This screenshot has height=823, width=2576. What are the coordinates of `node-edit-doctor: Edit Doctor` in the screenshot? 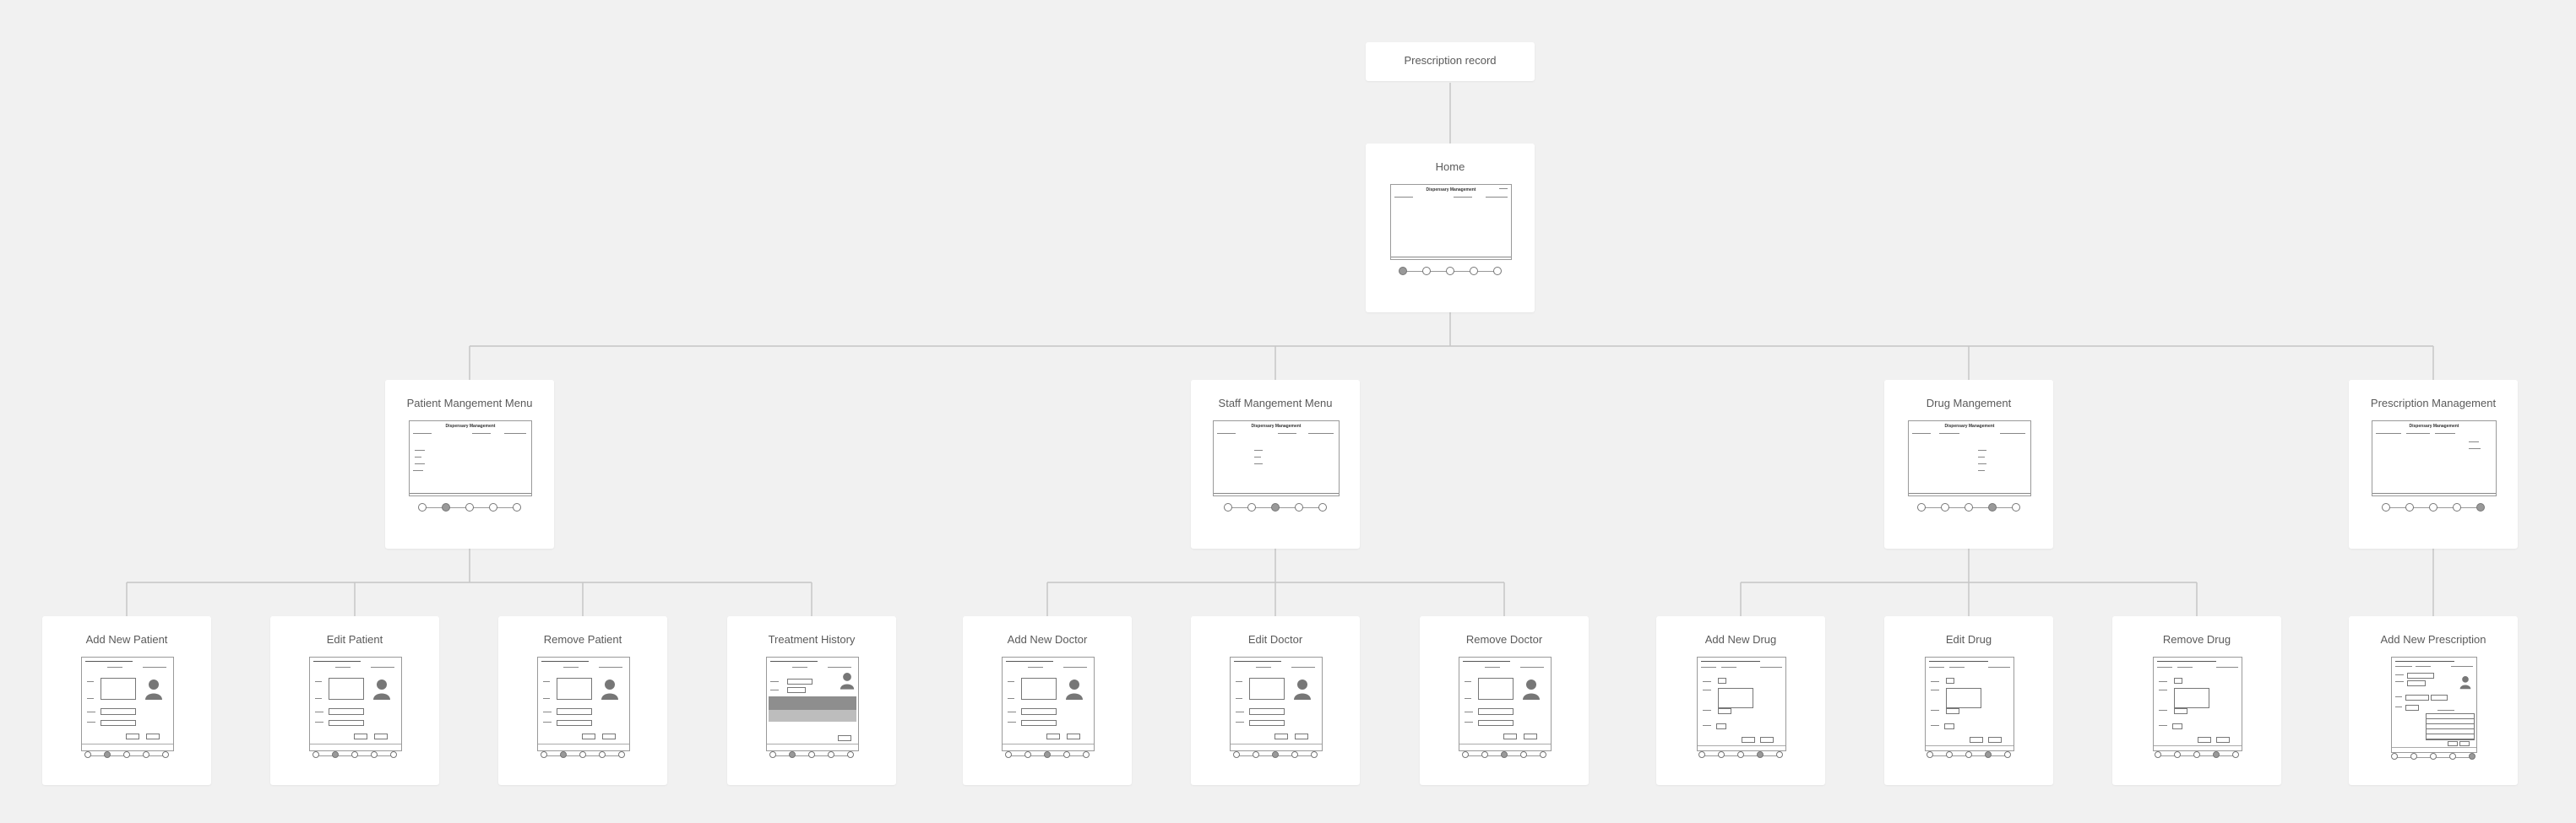 It's located at (1275, 700).